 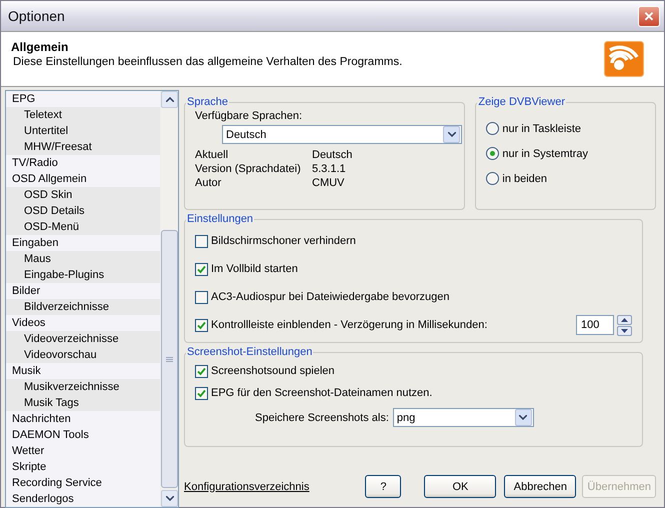 What do you see at coordinates (220, 219) in the screenshot?
I see `group-title: Einstellungen` at bounding box center [220, 219].